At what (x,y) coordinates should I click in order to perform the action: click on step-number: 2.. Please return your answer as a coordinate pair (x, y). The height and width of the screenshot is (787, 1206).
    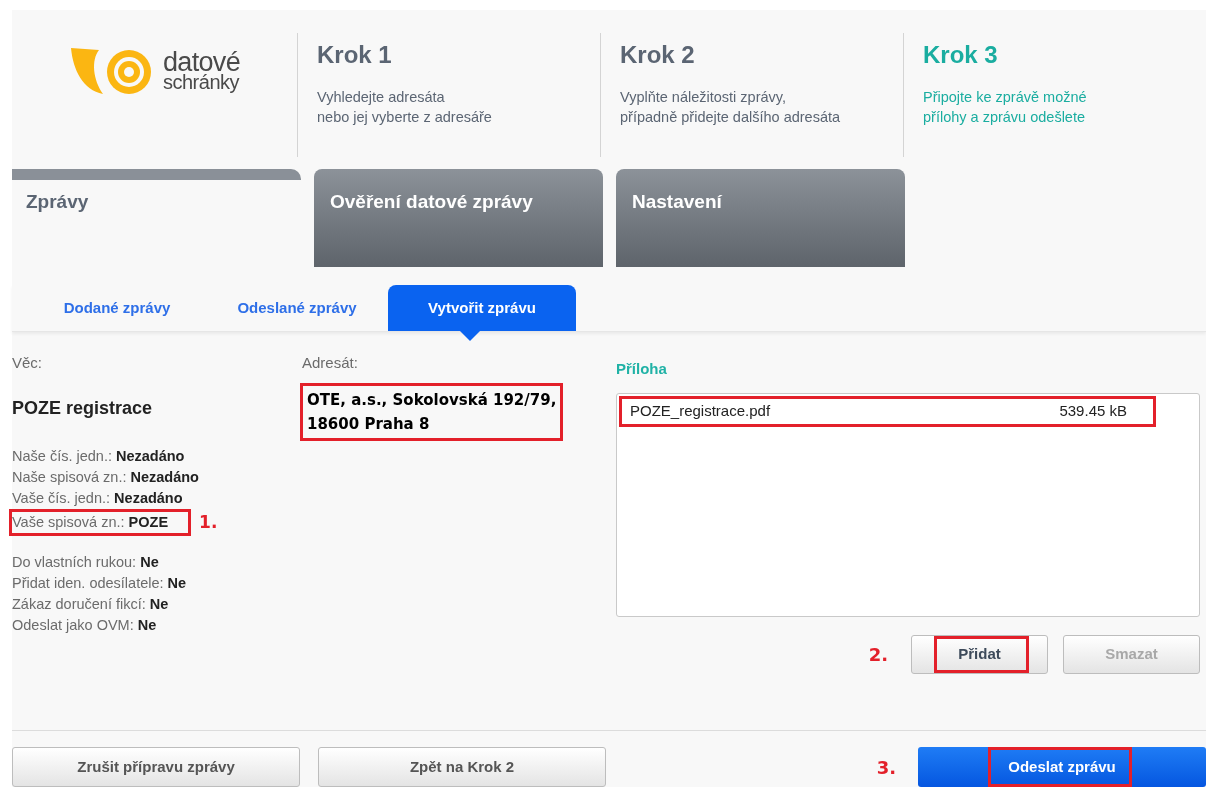
    Looking at the image, I should click on (878, 654).